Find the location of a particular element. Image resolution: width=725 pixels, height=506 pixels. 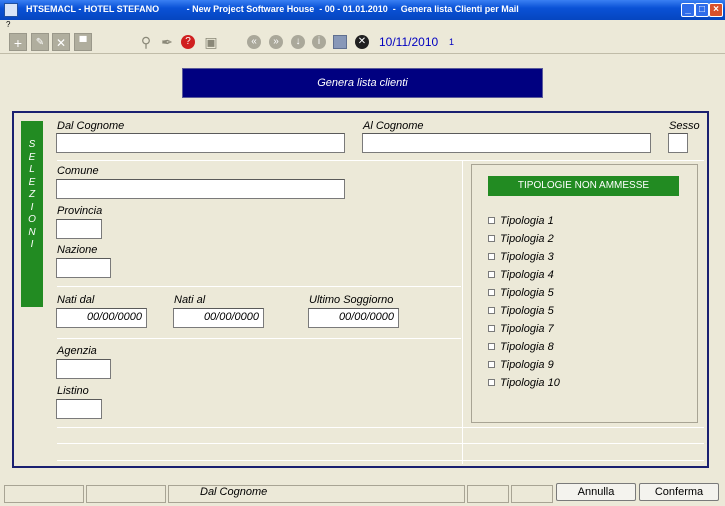

tipologia-item: Tipologia 9 is located at coordinates (521, 365).